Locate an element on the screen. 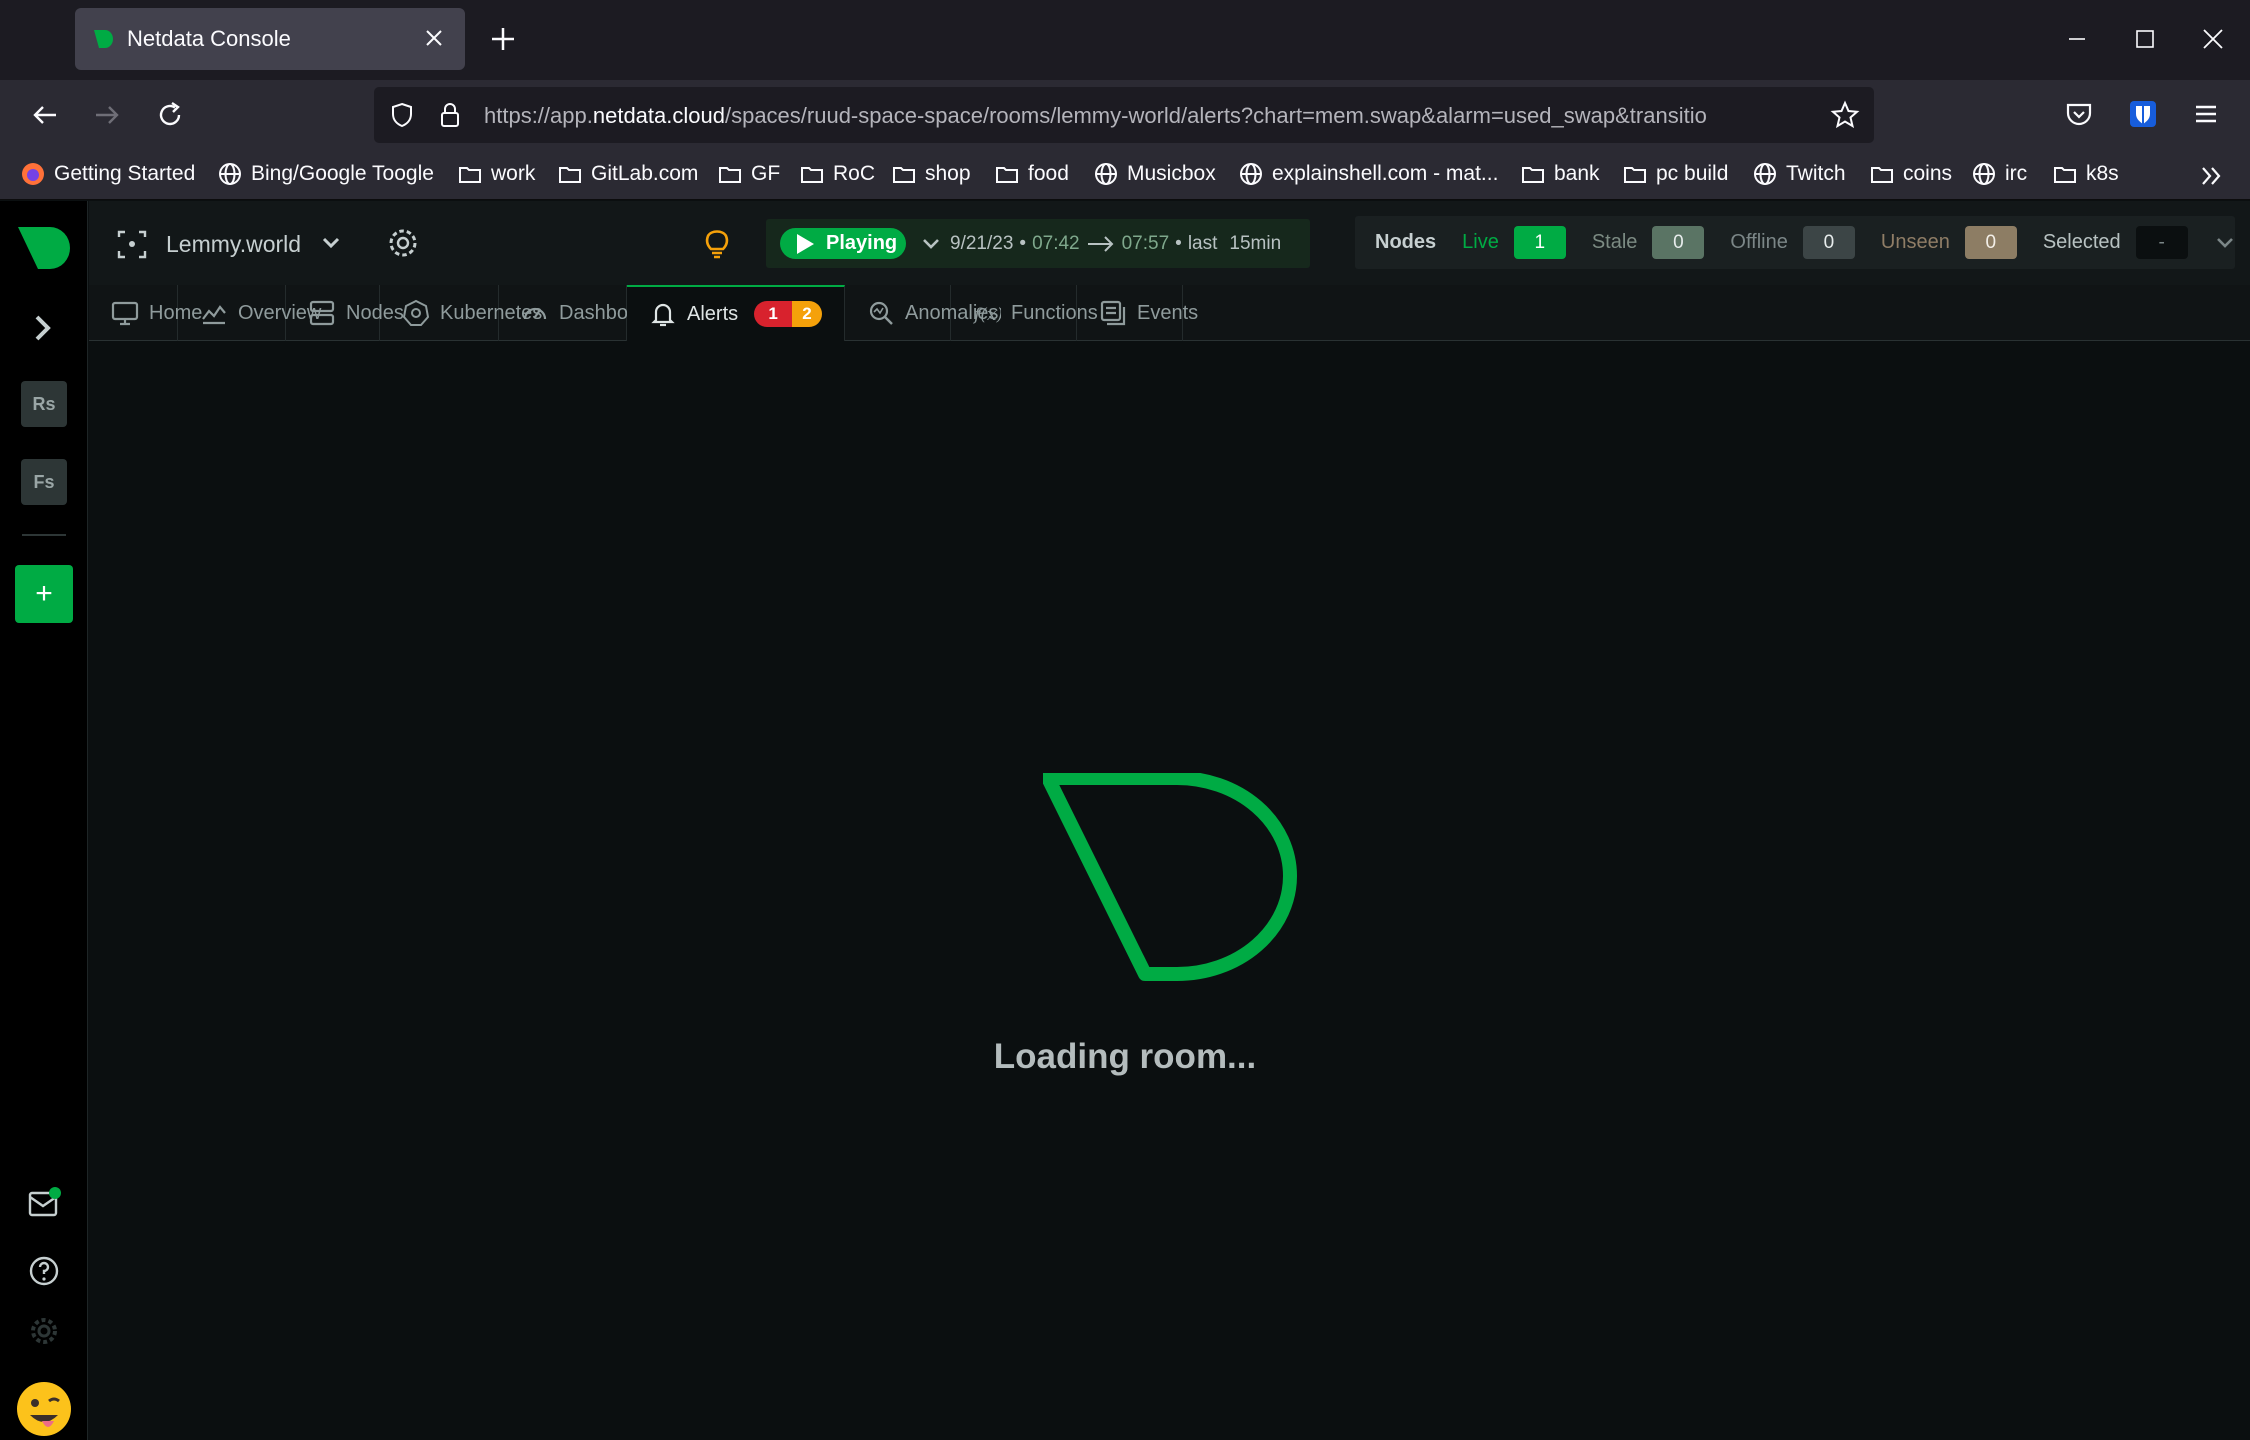 The width and height of the screenshot is (2250, 1440). bookmark-item: coins is located at coordinates (1910, 174).